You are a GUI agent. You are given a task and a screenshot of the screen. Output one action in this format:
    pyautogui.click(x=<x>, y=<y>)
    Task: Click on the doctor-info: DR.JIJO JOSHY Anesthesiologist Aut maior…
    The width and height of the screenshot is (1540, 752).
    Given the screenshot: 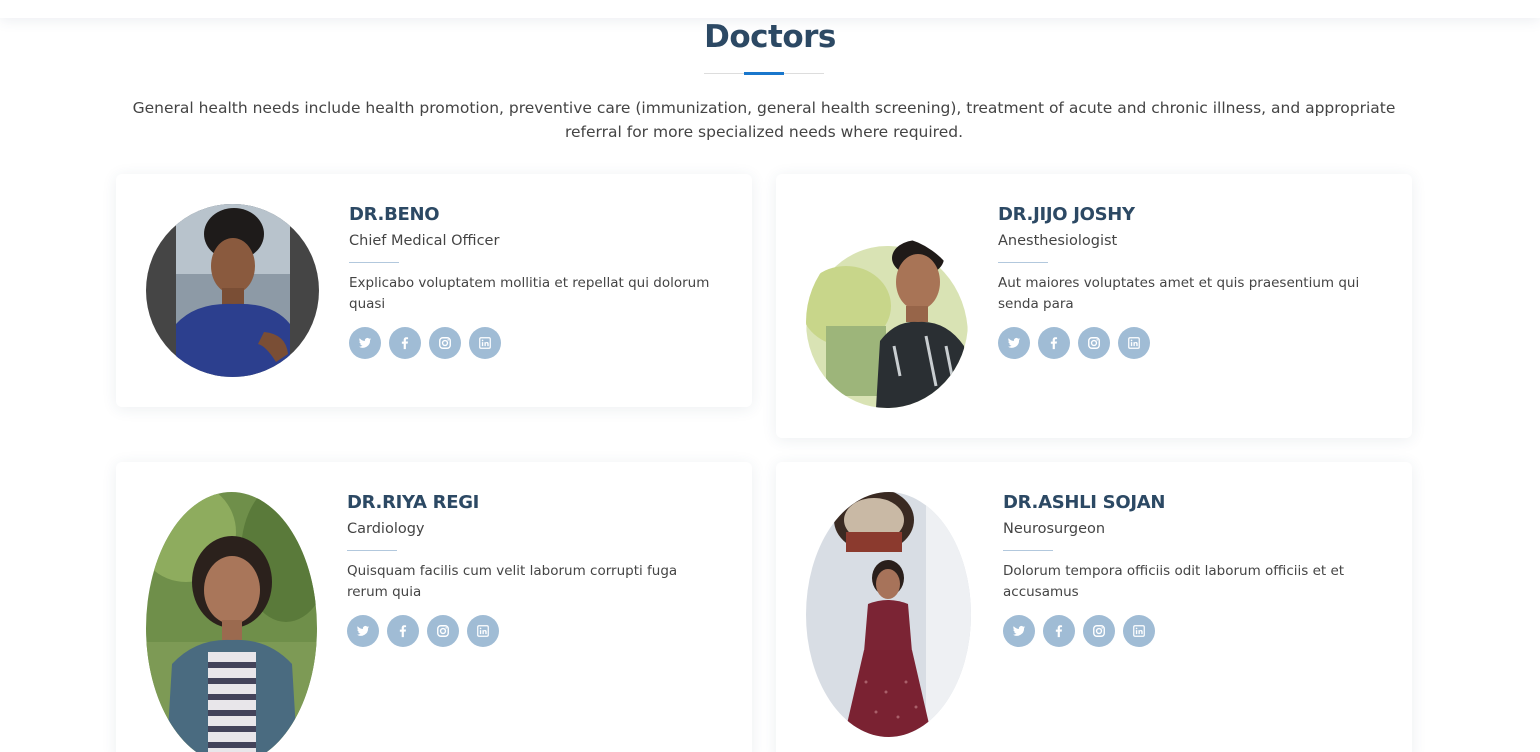 What is the action you would take?
    pyautogui.click(x=1183, y=280)
    